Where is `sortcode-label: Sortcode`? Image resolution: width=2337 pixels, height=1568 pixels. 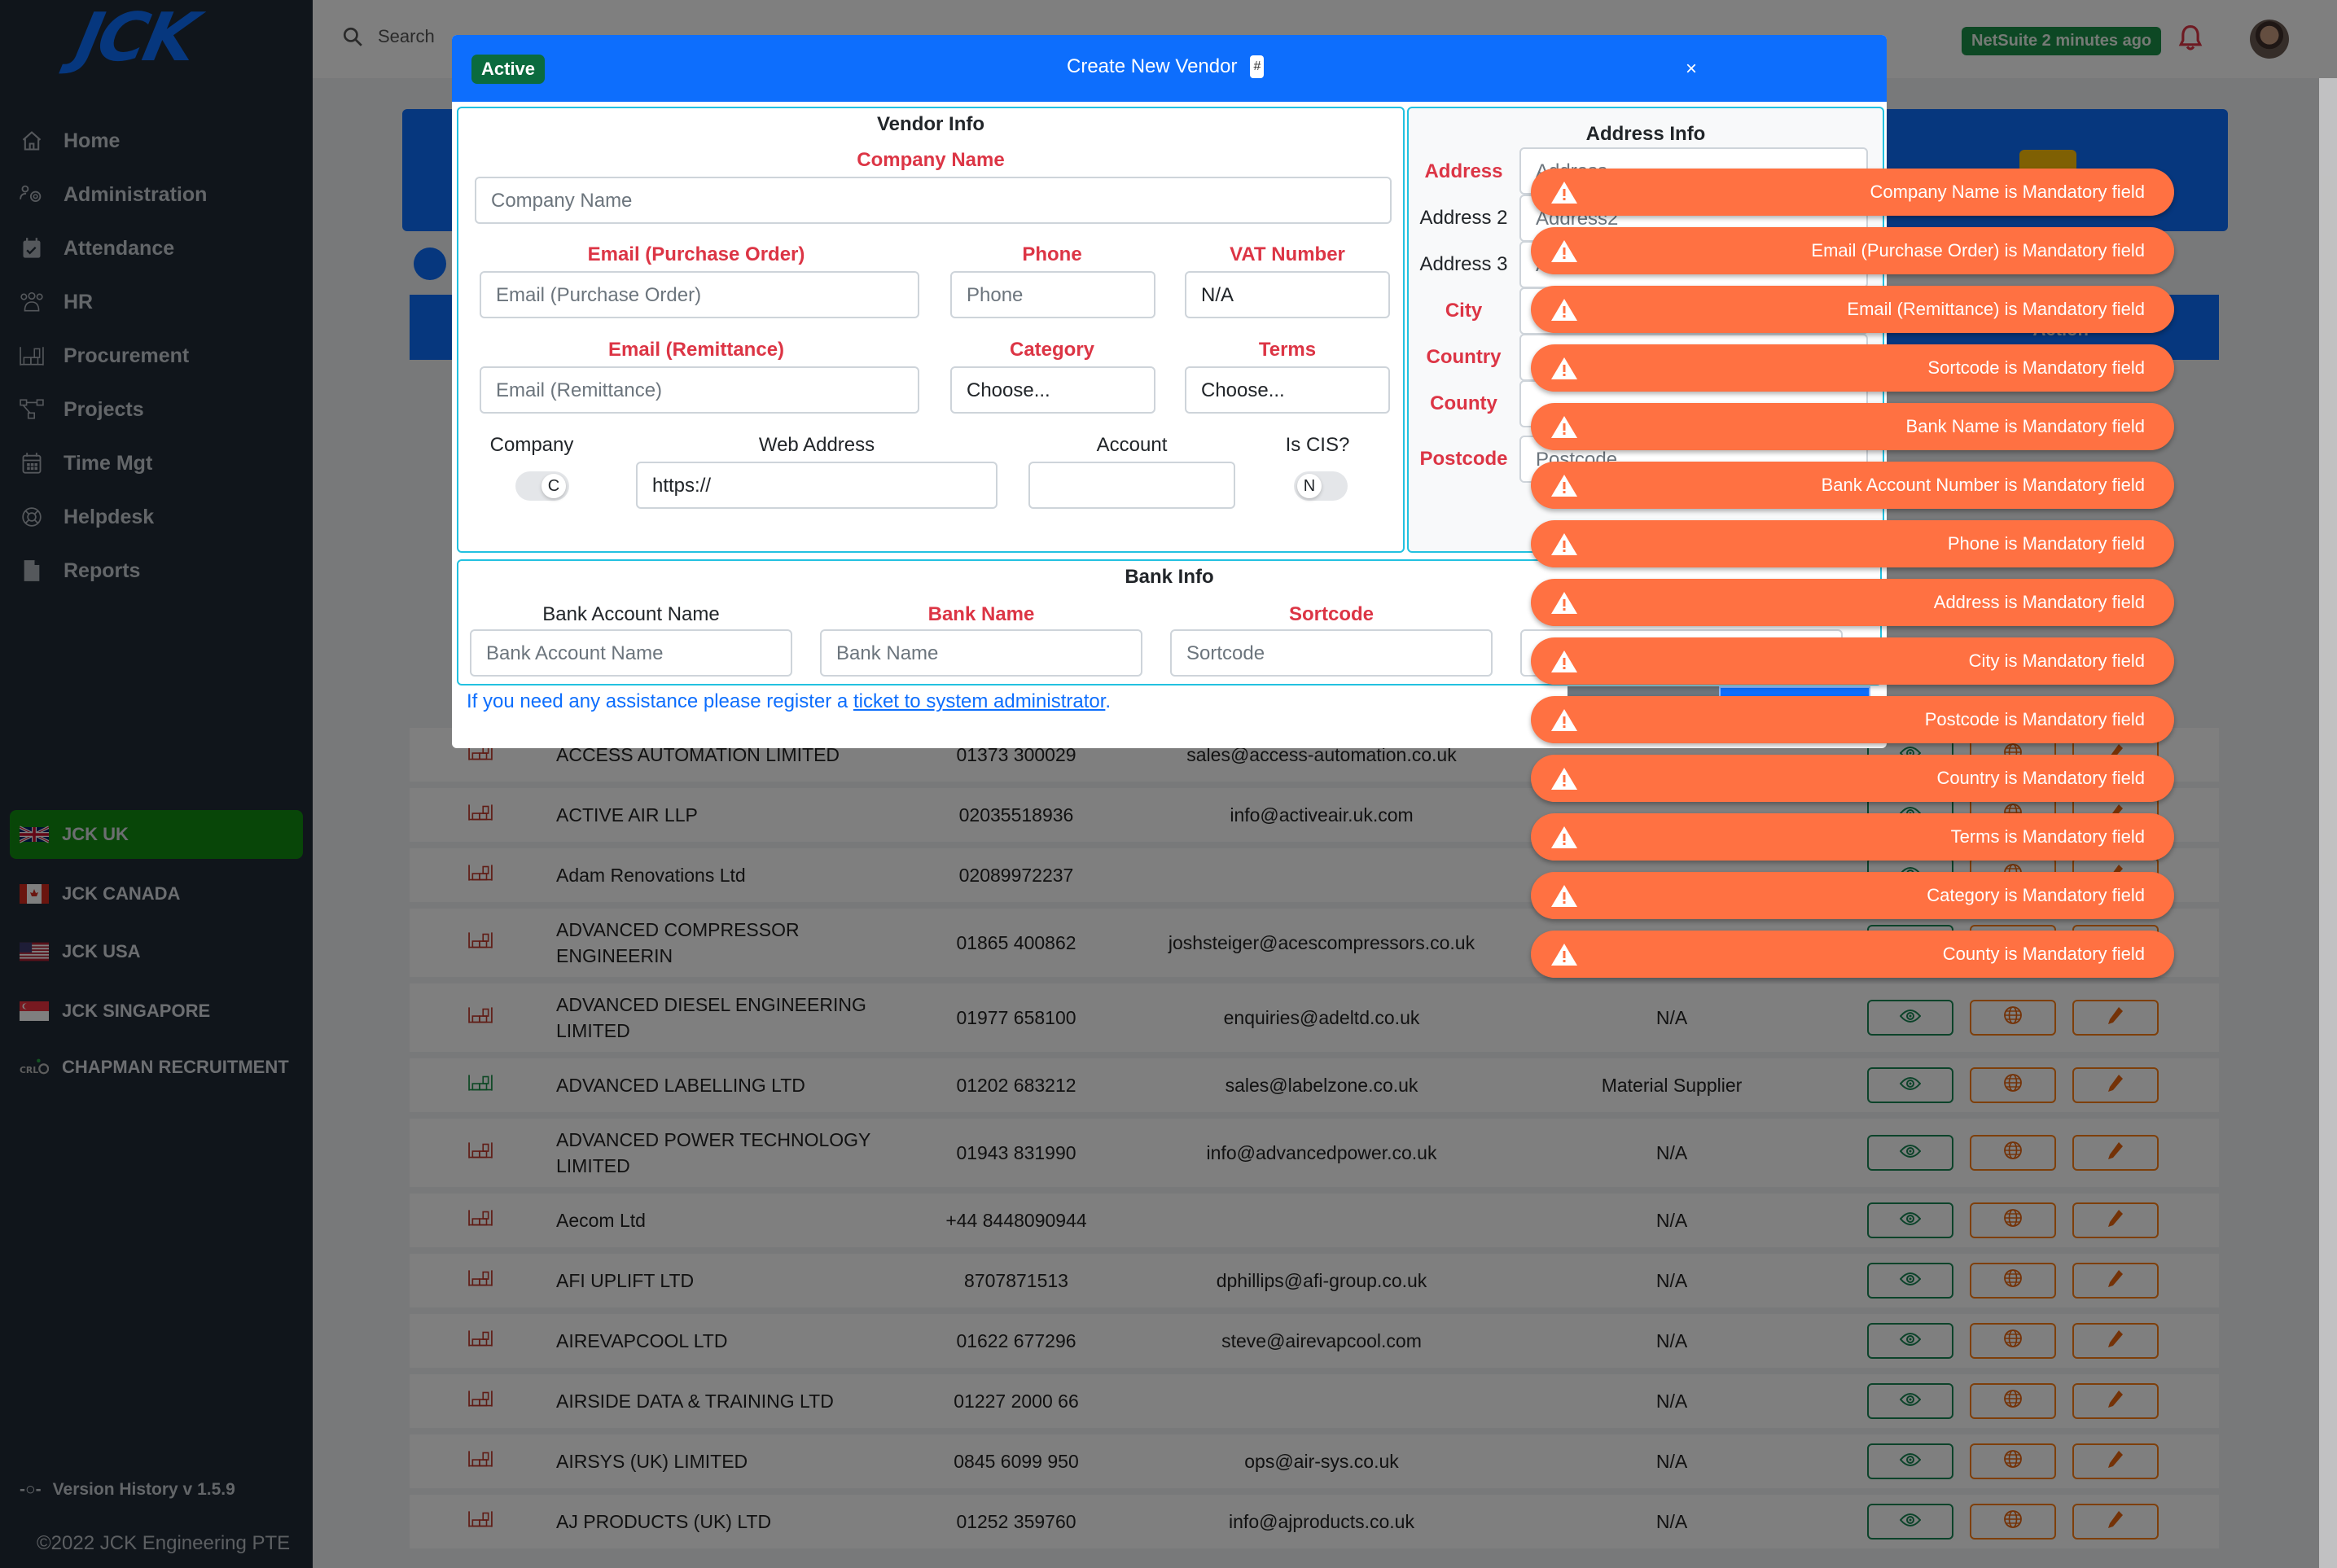
sortcode-label: Sortcode is located at coordinates (1331, 614).